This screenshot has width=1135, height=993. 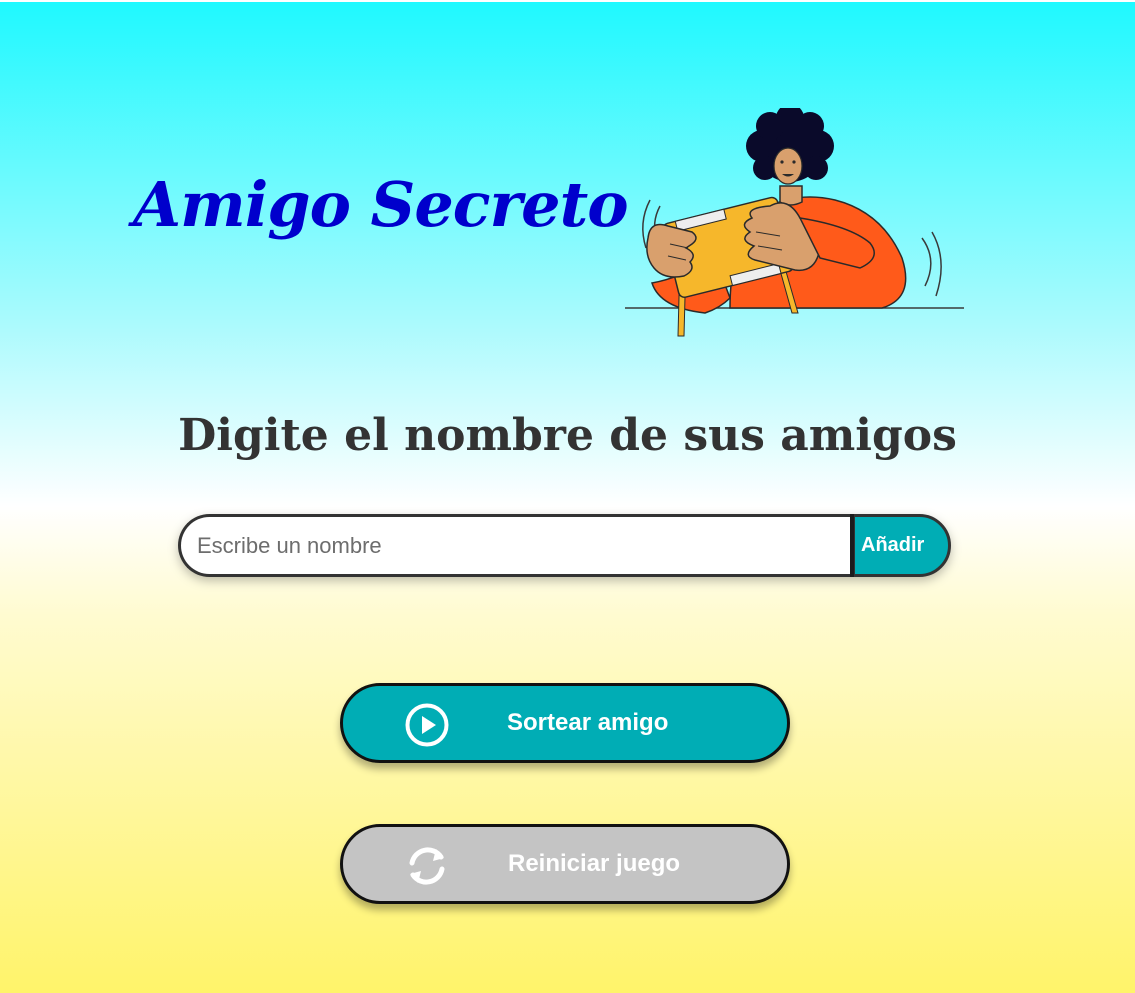 What do you see at coordinates (427, 866) in the screenshot?
I see `refresh-icon` at bounding box center [427, 866].